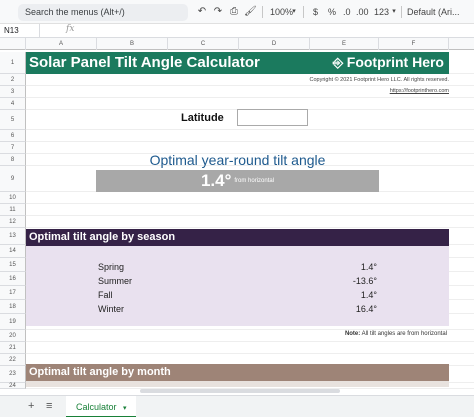 The height and width of the screenshot is (417, 474). Describe the element at coordinates (31, 406) in the screenshot. I see `add-sheet-icon: +` at that location.